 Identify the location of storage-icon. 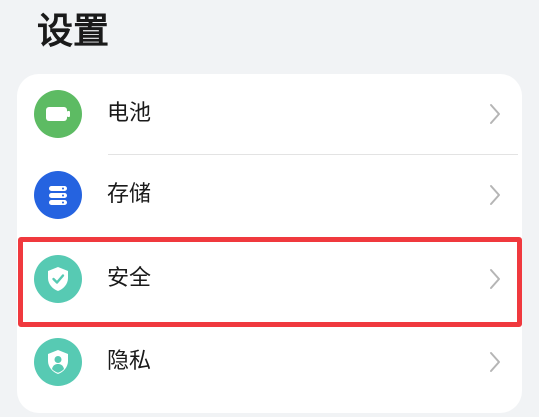
(58, 195).